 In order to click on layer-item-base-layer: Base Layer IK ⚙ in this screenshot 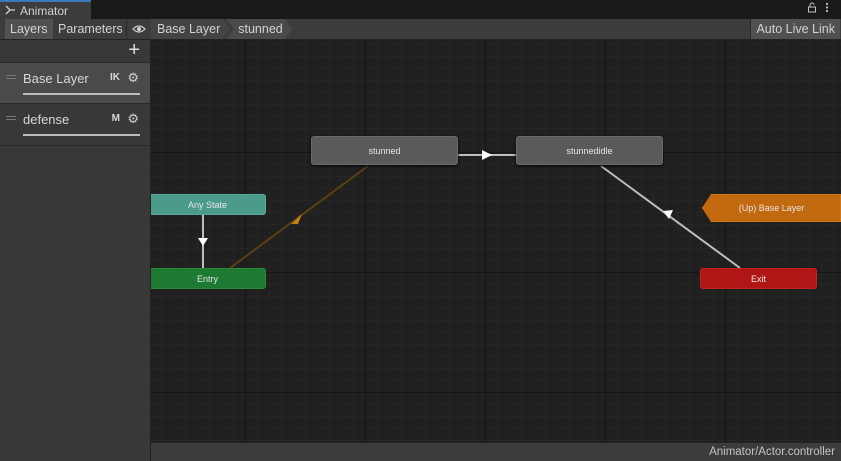, I will do `click(75, 83)`.